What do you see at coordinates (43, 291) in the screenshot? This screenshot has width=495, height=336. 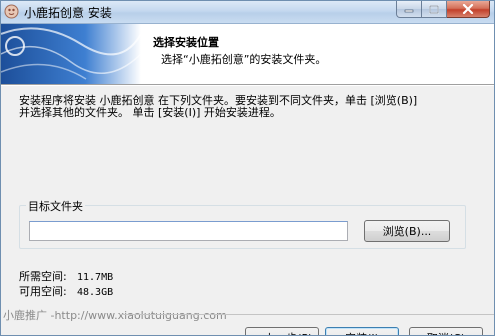 I see `space-available-label: 可用空间:` at bounding box center [43, 291].